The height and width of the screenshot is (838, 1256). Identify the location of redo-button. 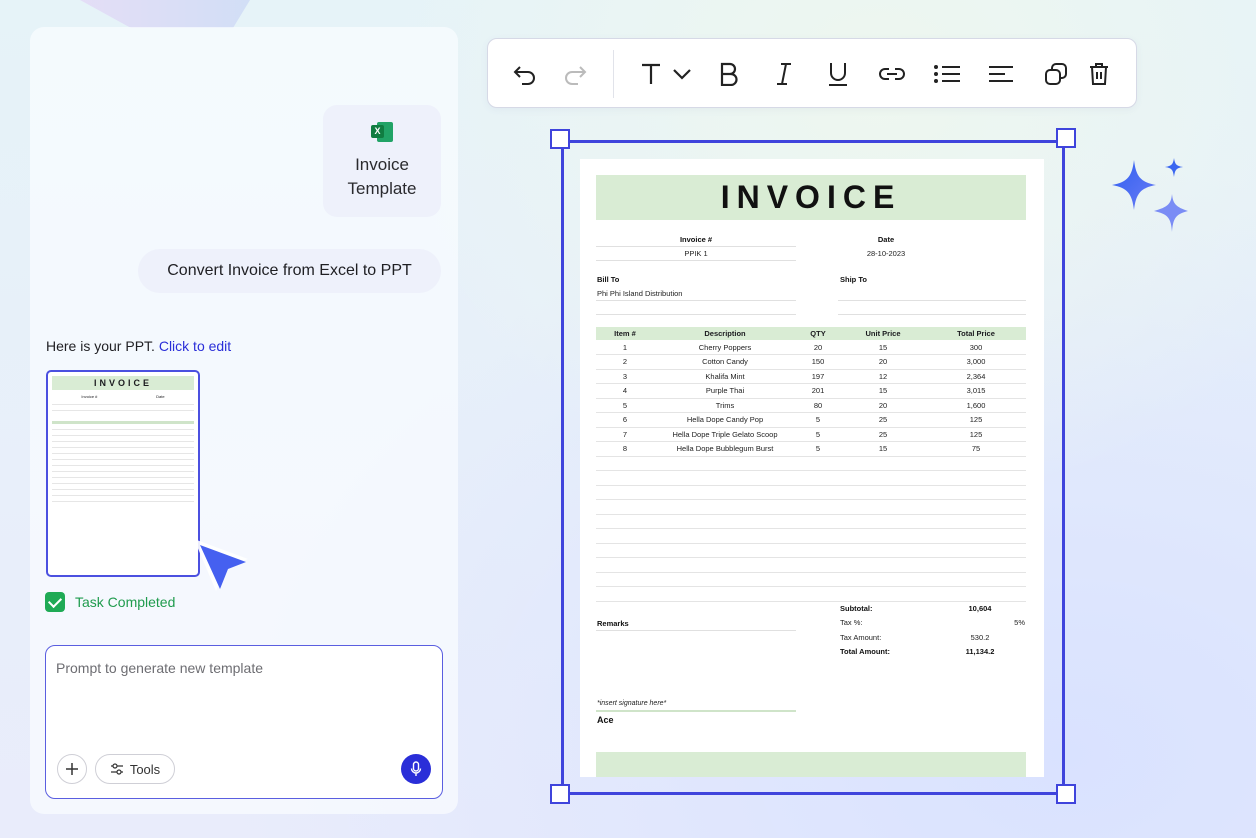
(575, 74).